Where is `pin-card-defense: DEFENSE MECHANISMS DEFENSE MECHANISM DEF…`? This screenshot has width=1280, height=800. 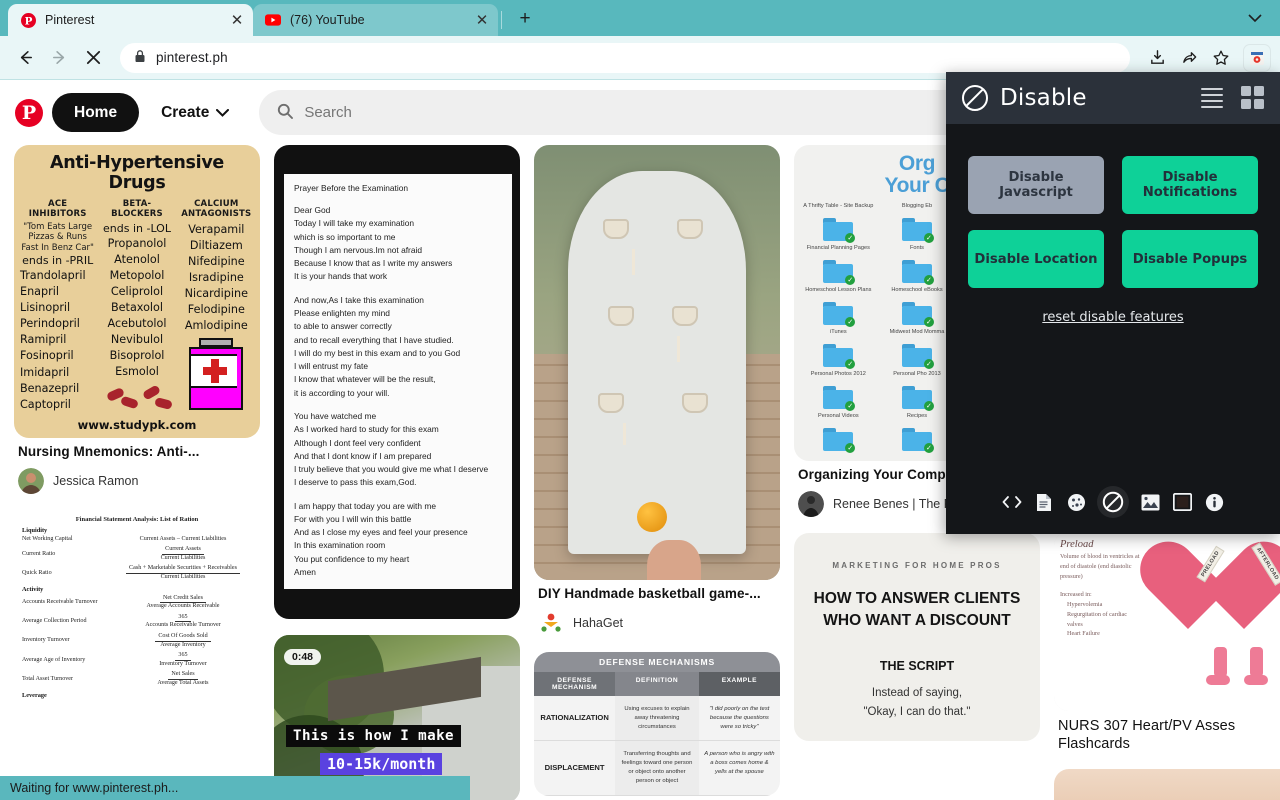 pin-card-defense: DEFENSE MECHANISMS DEFENSE MECHANISM DEF… is located at coordinates (657, 723).